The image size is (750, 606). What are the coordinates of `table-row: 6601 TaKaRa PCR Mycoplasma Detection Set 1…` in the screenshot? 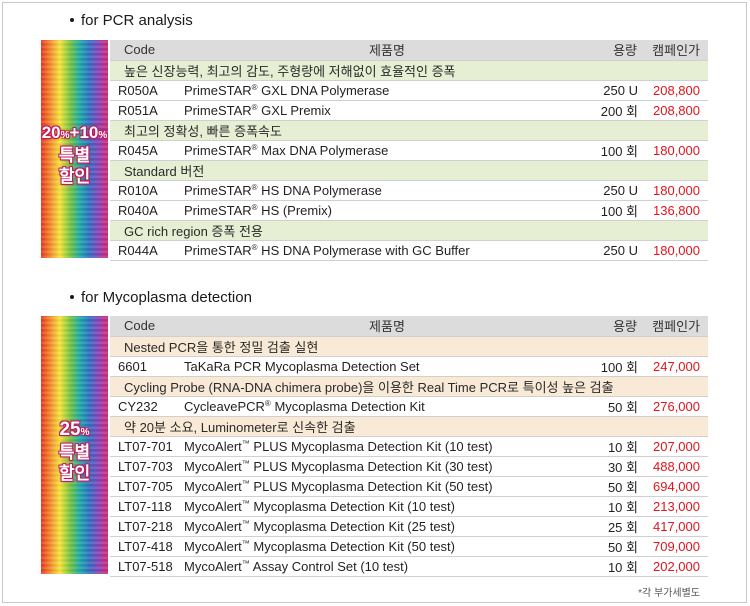 It's located at (409, 366).